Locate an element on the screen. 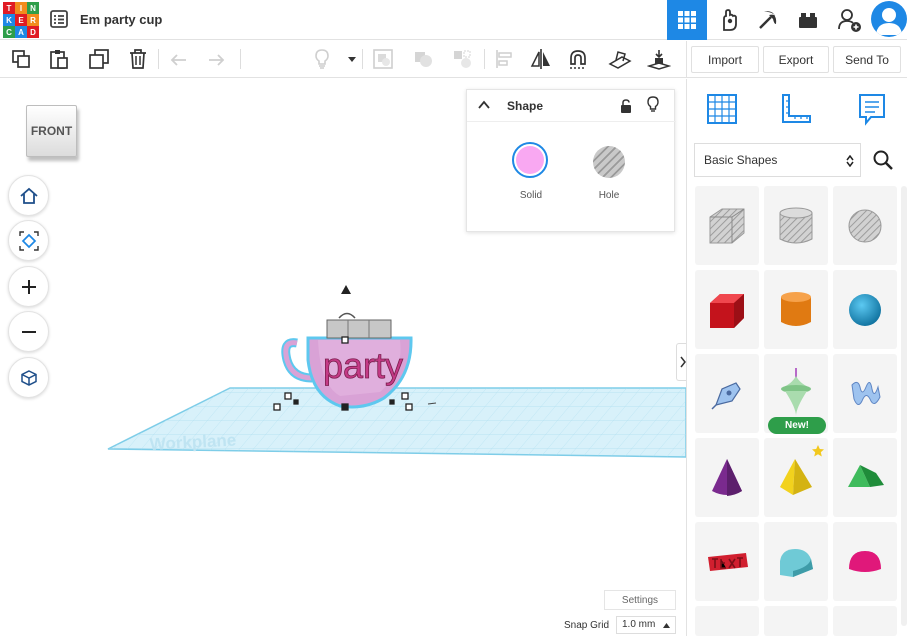 The width and height of the screenshot is (907, 636). logo-letter-r: R is located at coordinates (33, 20).